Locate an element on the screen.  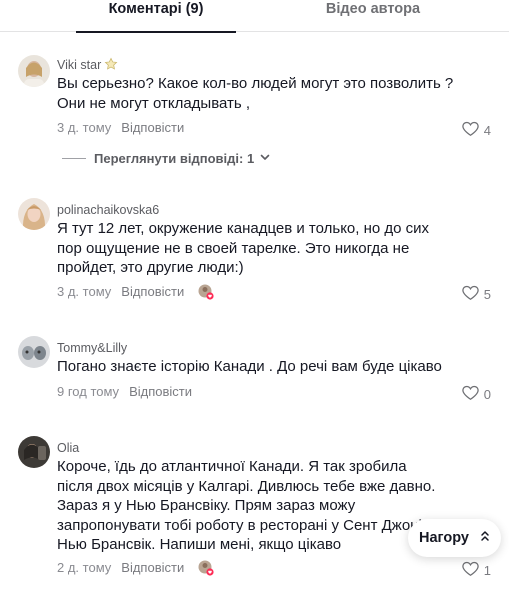
divider-line is located at coordinates (74, 158).